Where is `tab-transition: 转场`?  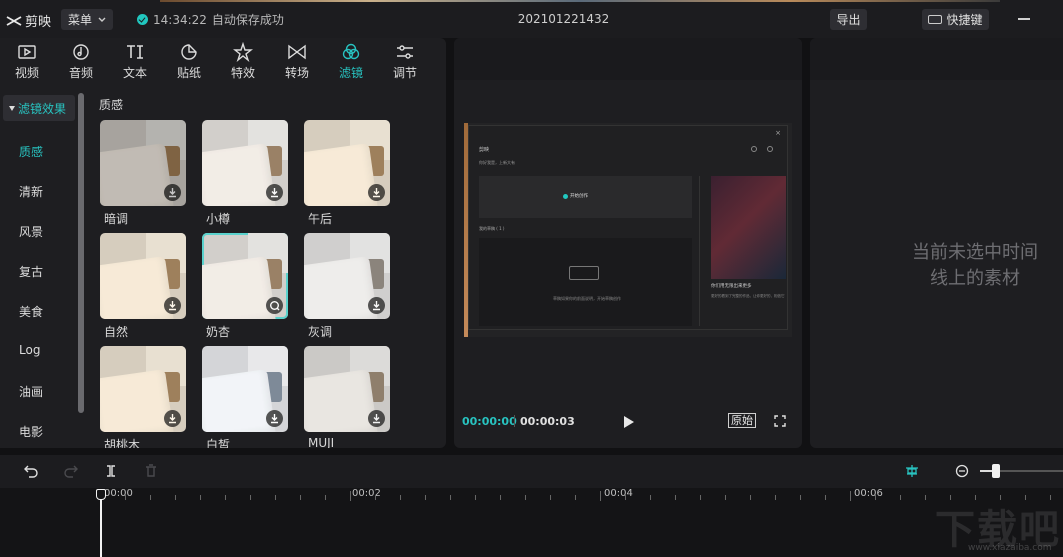 tab-transition: 转场 is located at coordinates (297, 60).